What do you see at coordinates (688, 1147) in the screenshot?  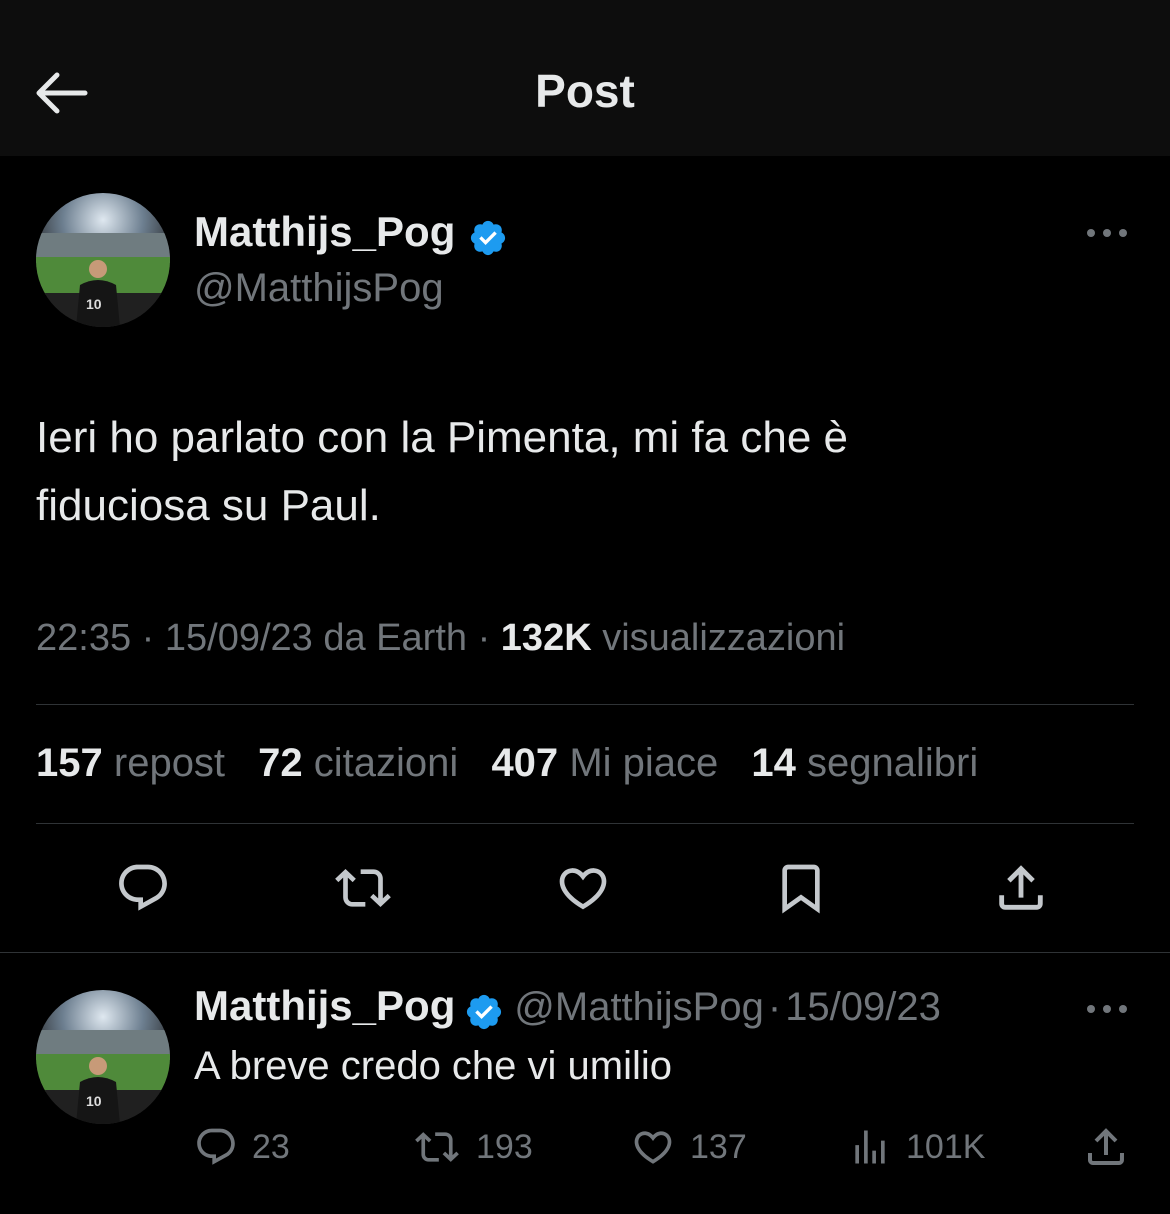 I see `reply-like-button: 137` at bounding box center [688, 1147].